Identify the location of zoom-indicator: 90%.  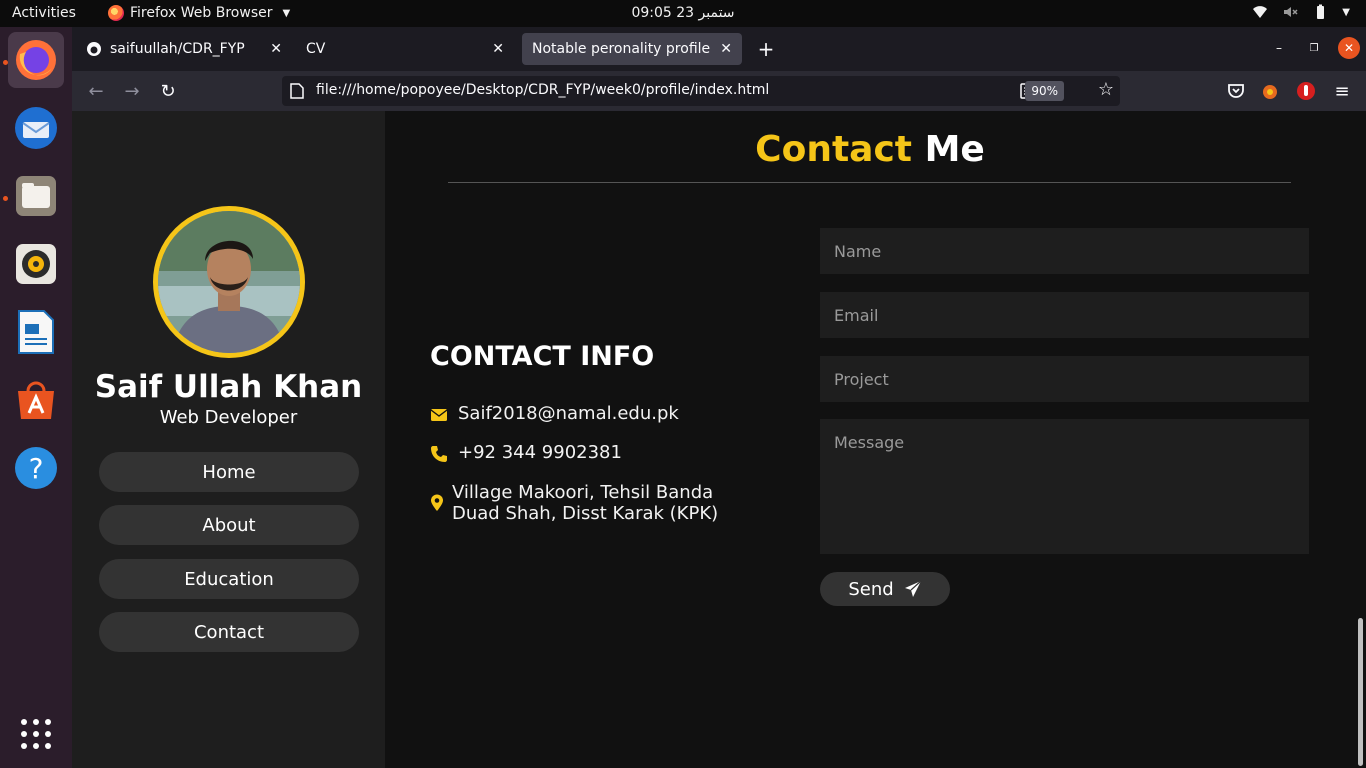
(1044, 91).